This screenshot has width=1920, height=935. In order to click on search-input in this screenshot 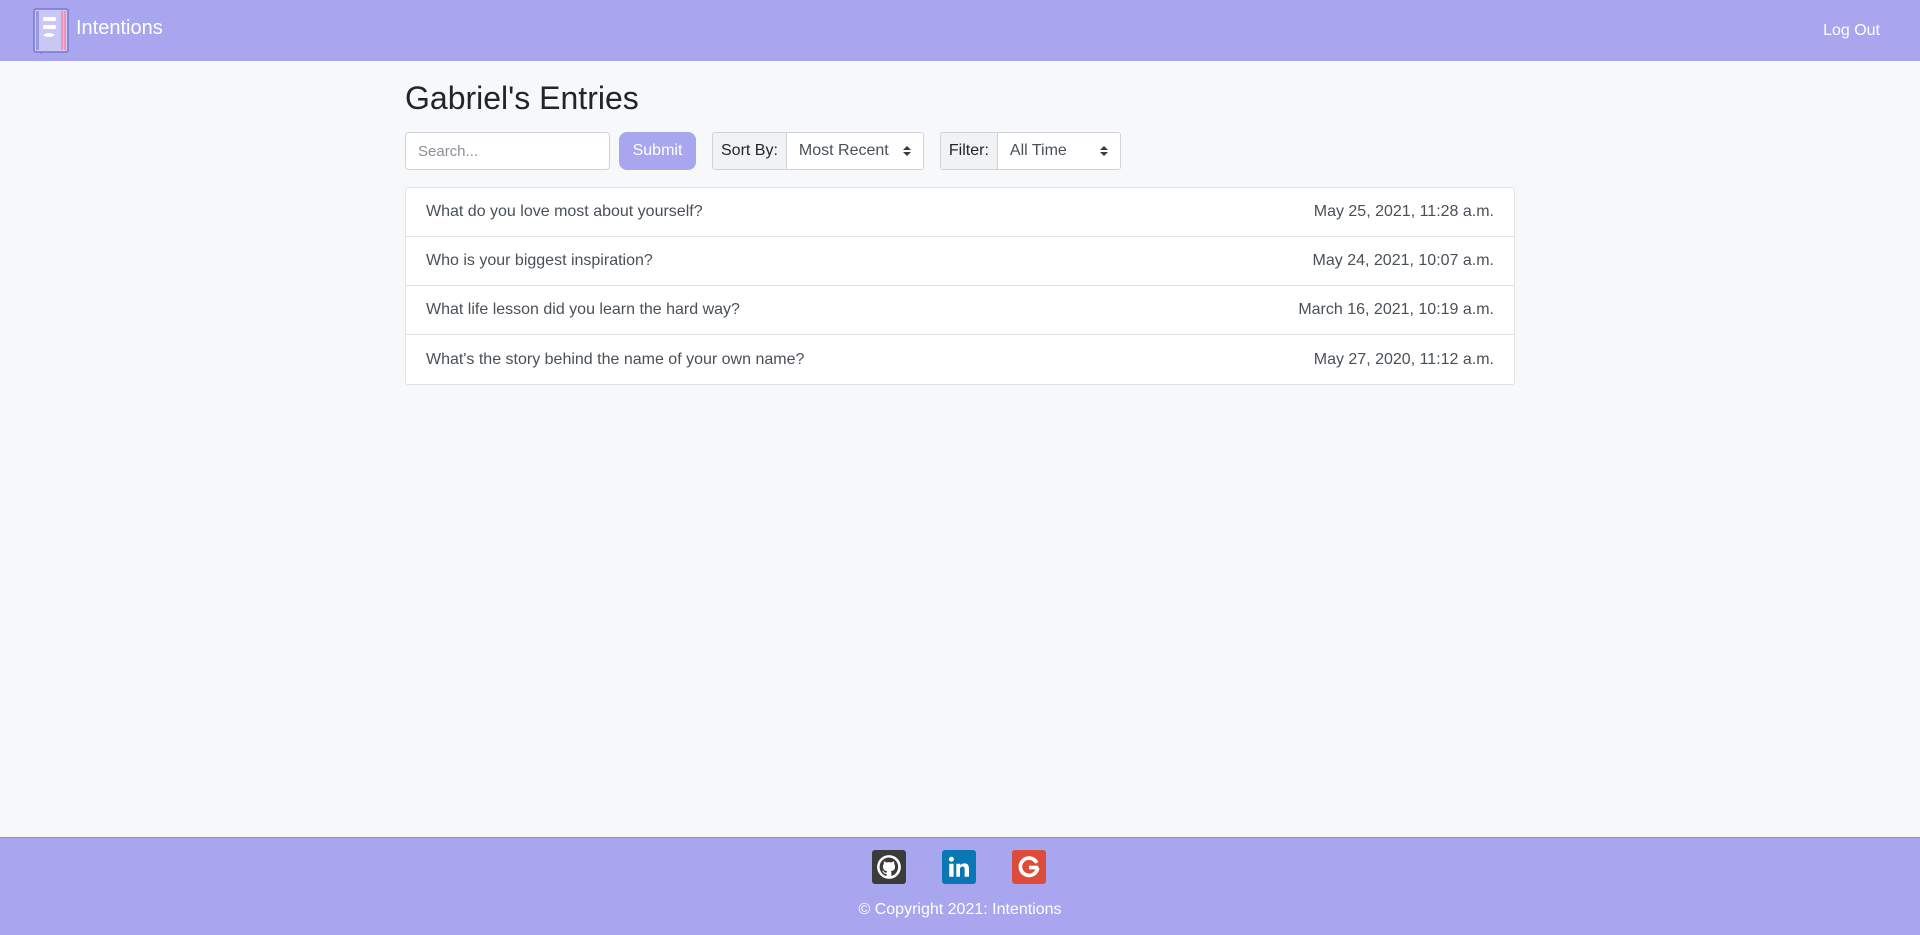, I will do `click(507, 151)`.